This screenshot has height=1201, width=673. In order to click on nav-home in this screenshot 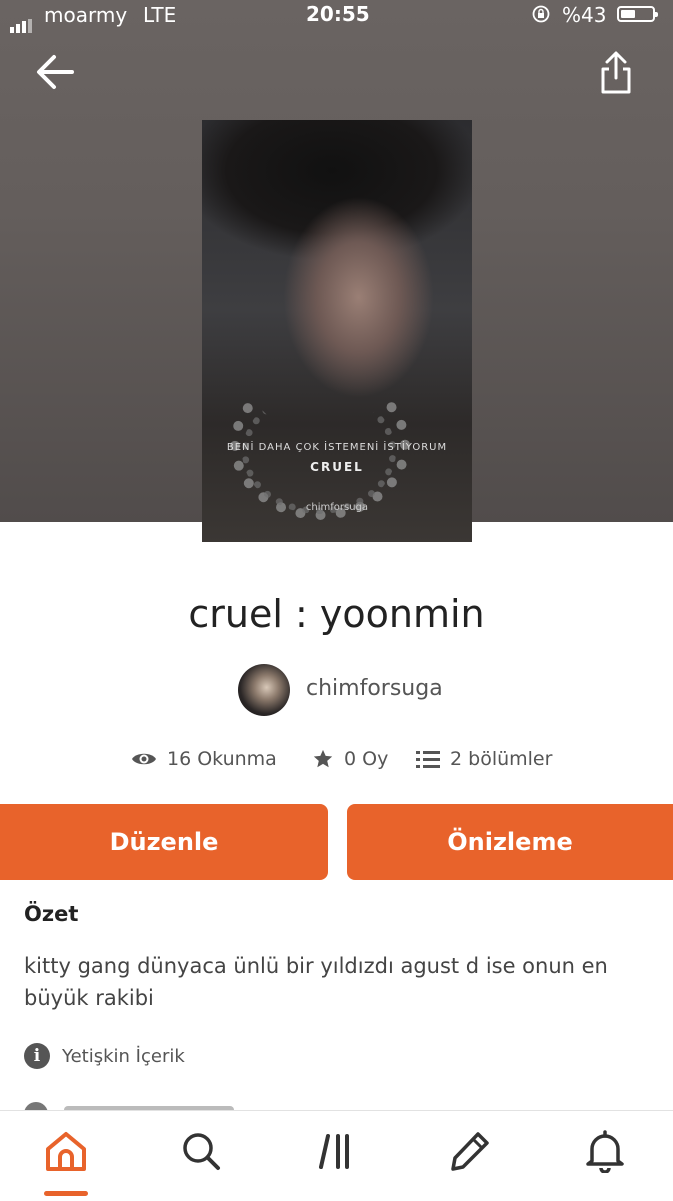, I will do `click(66, 1159)`.